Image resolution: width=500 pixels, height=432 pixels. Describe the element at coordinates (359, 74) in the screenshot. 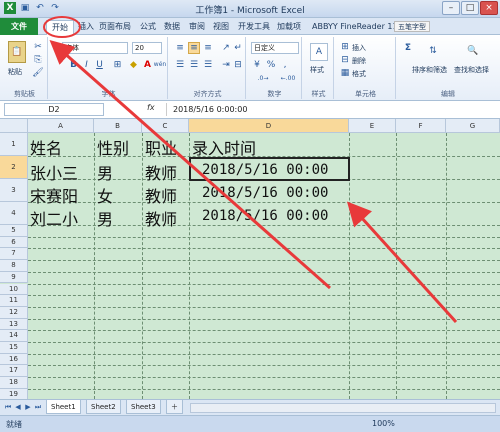

I see `format-cells-button: 格式` at that location.